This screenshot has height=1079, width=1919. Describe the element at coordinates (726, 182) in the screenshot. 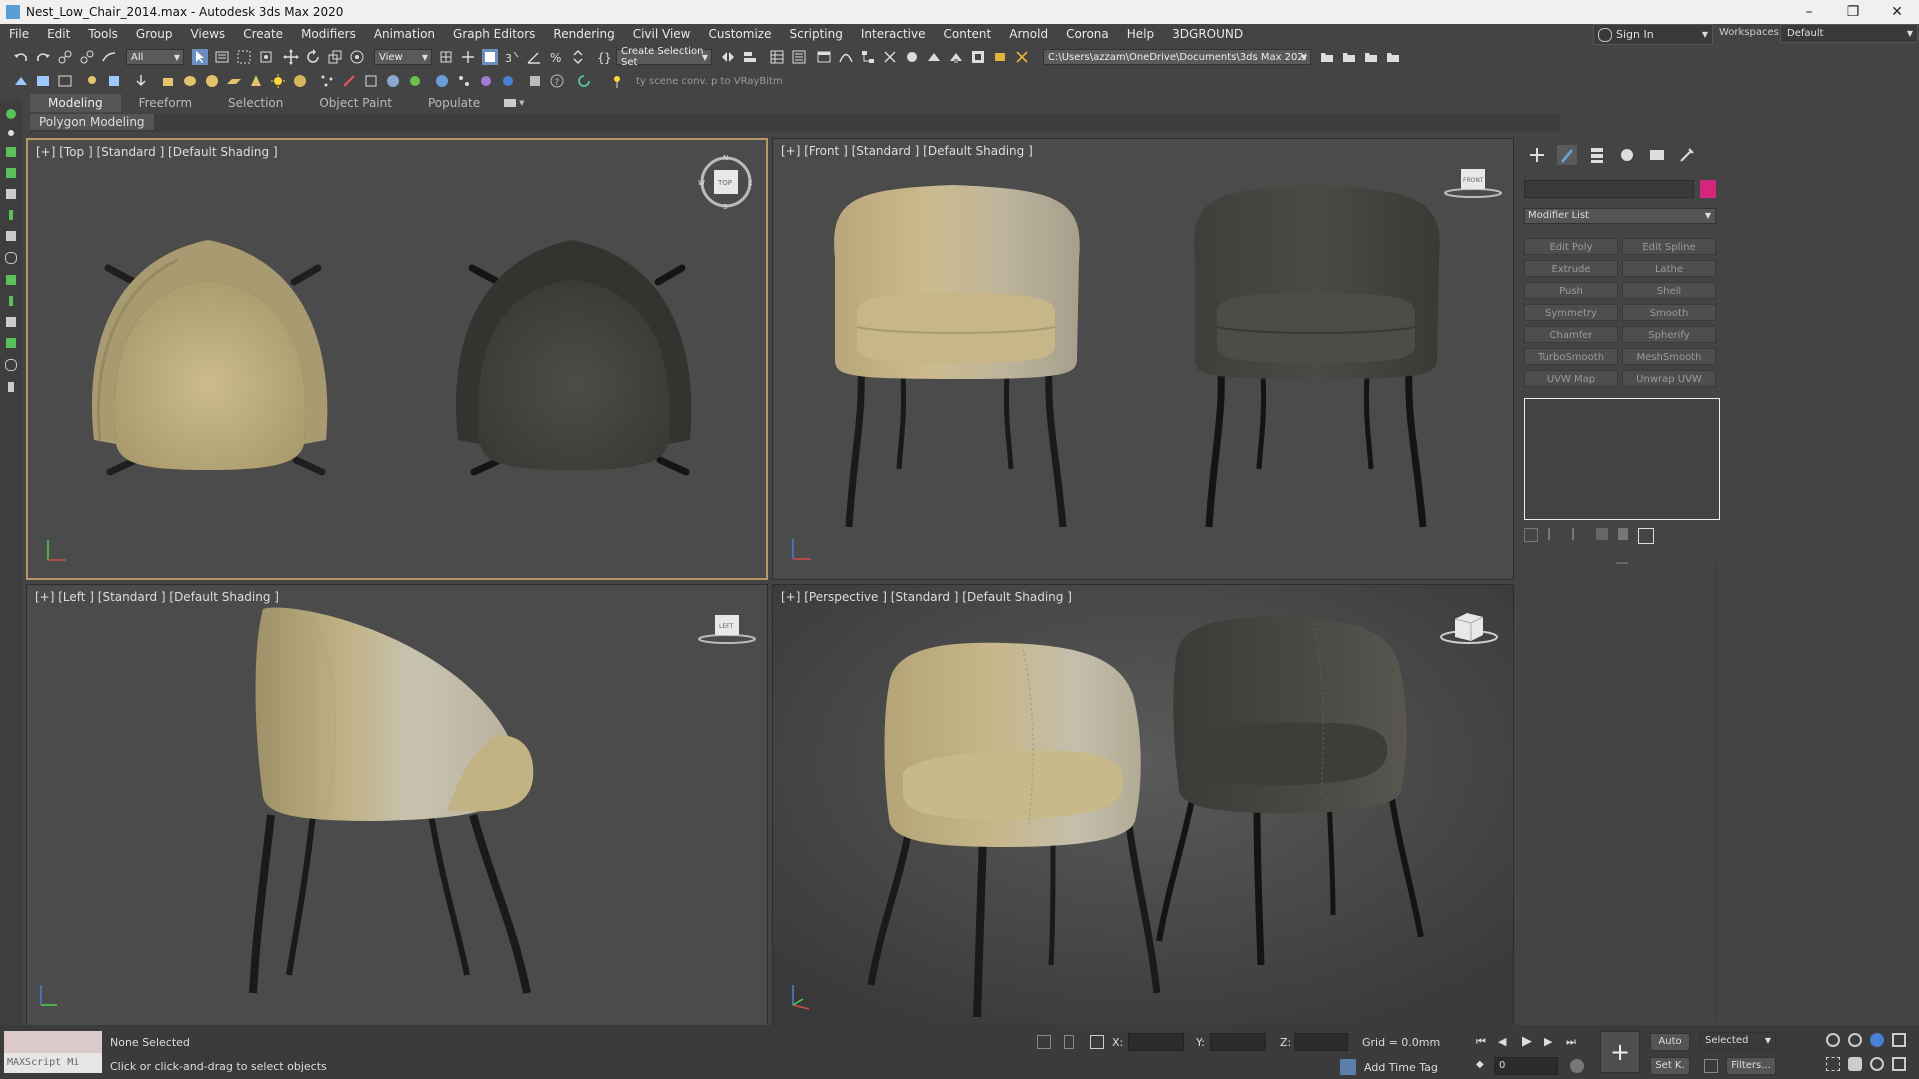

I see `viewcube-top: TOP N S E W` at that location.